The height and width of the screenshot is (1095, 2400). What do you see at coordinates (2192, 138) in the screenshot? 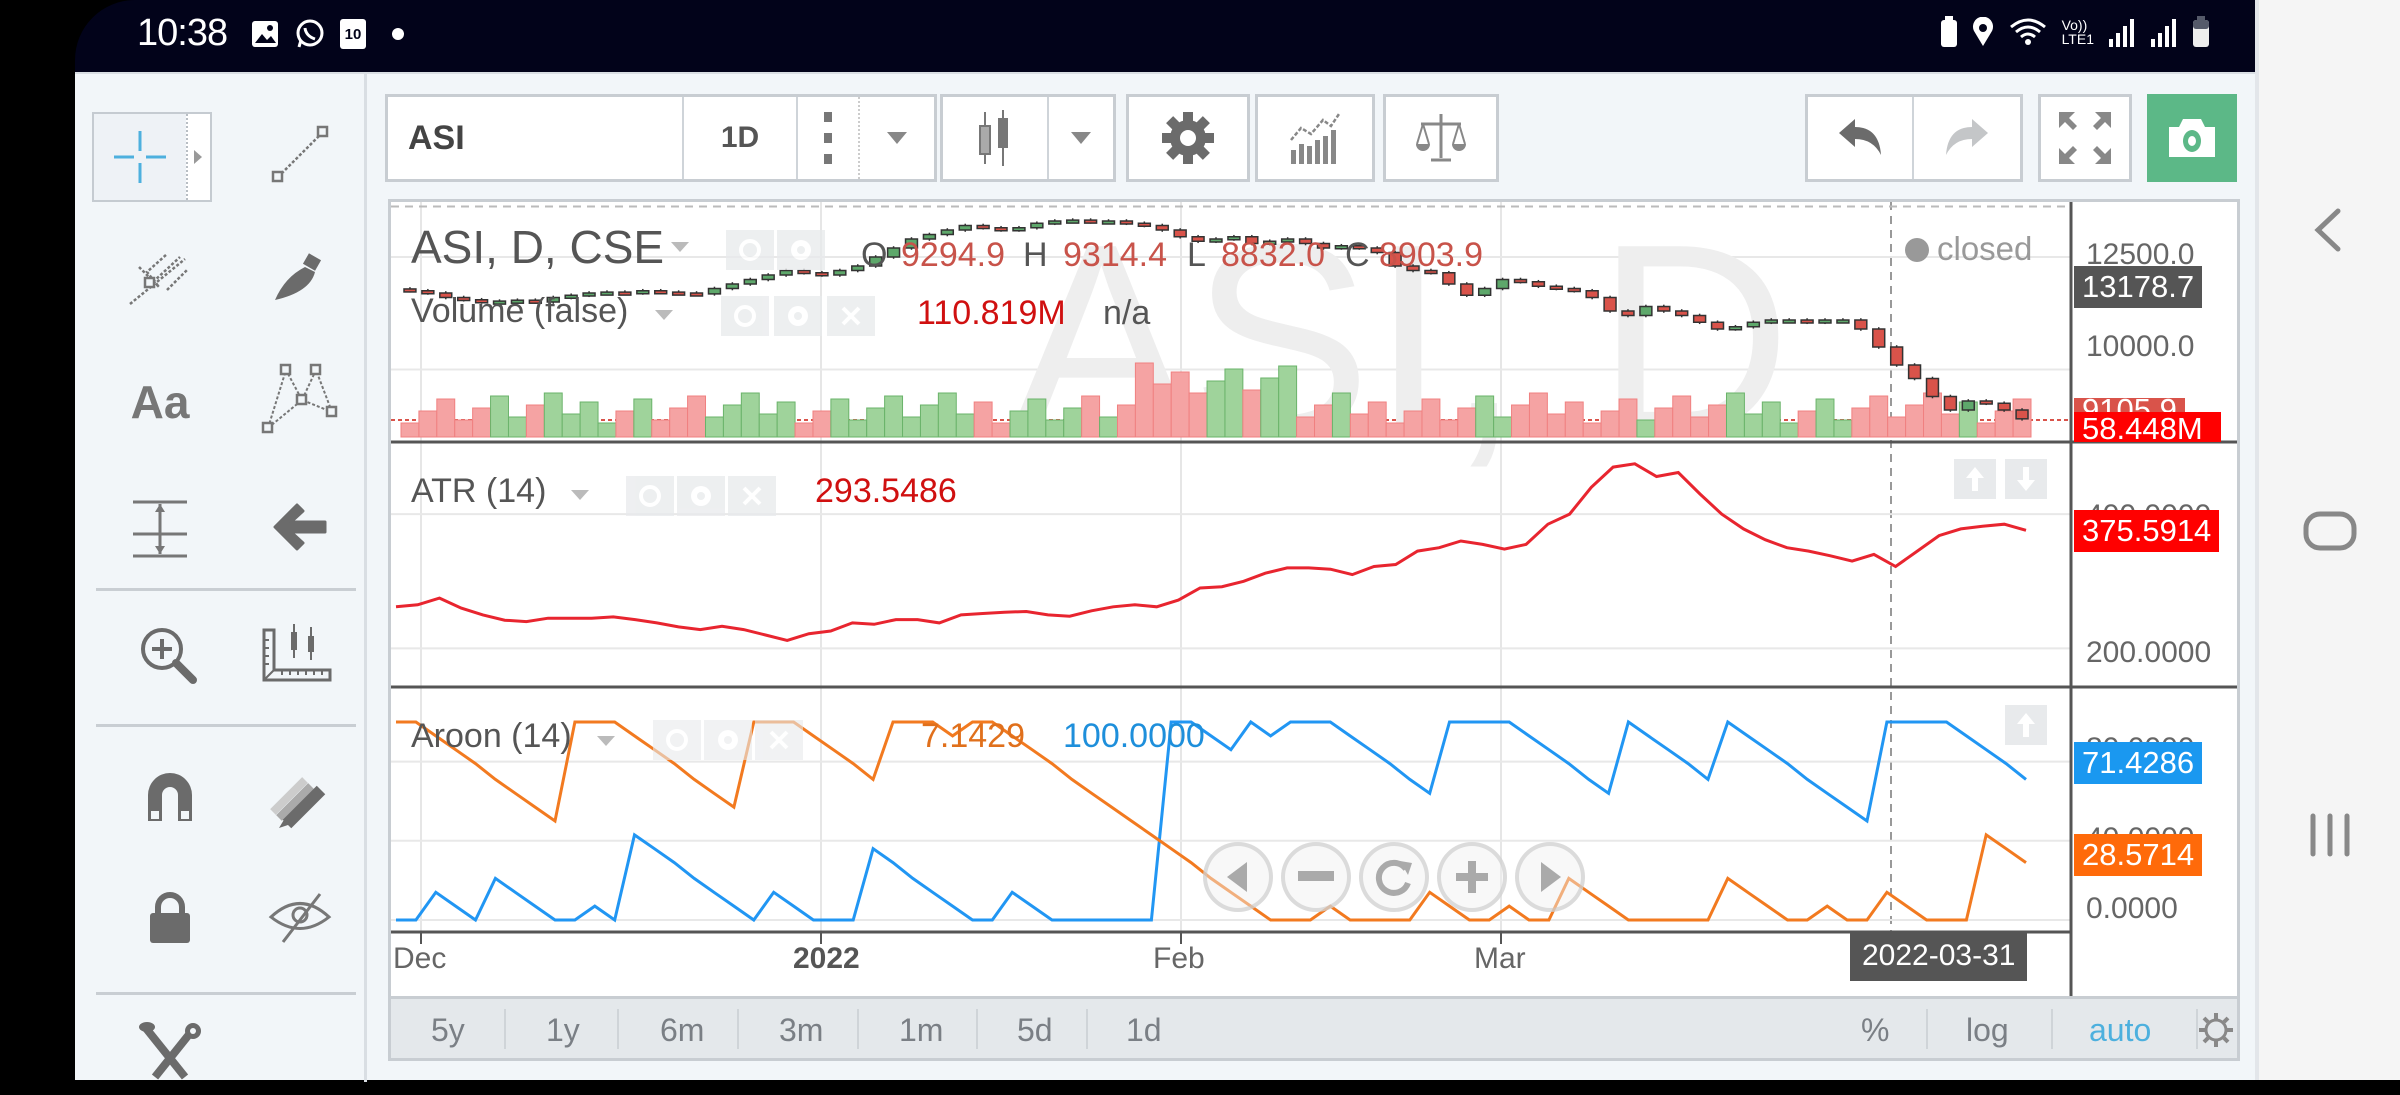
I see `snapshot-button` at bounding box center [2192, 138].